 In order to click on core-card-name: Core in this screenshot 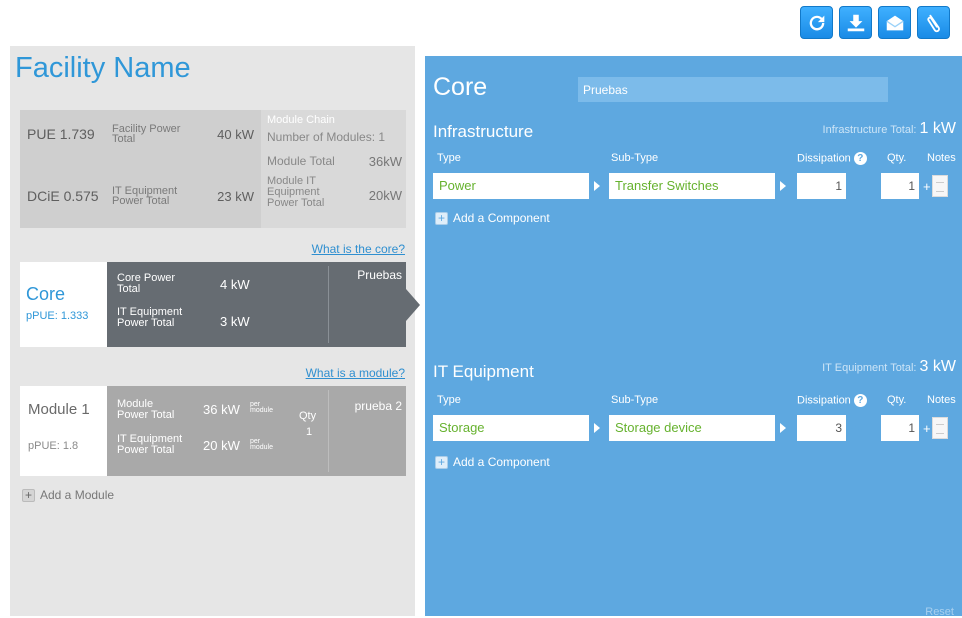, I will do `click(46, 294)`.